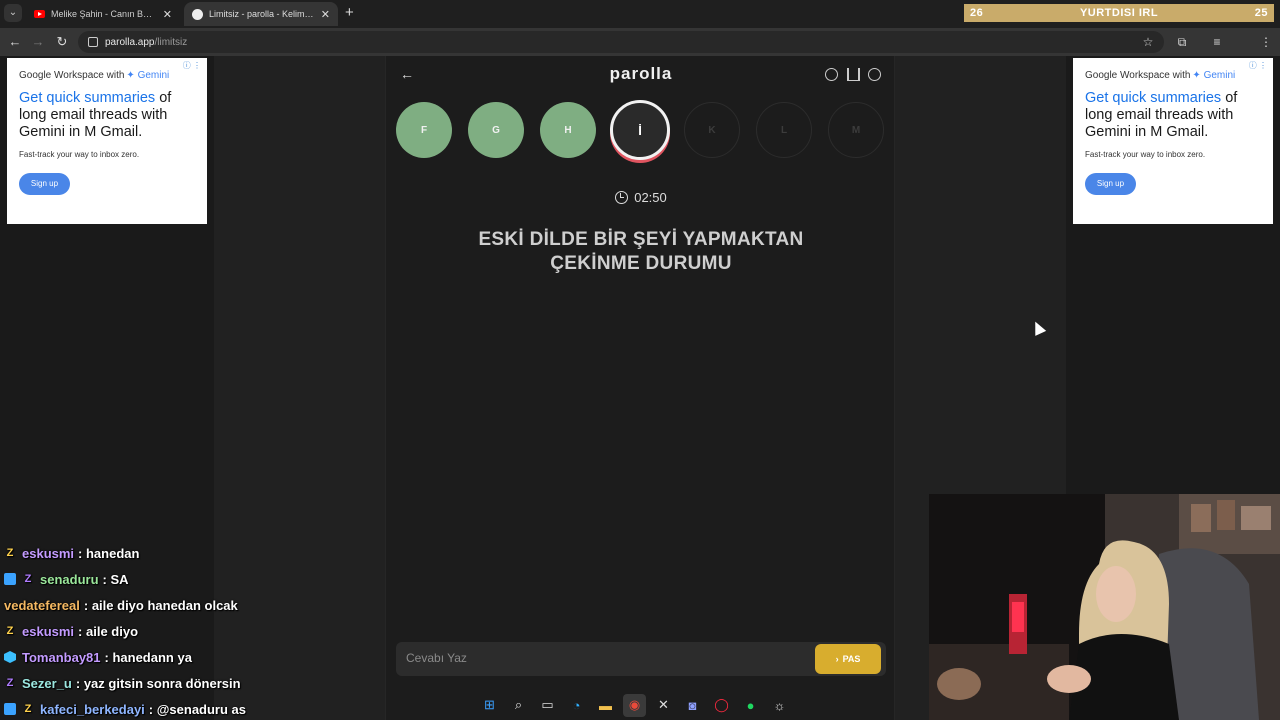  Describe the element at coordinates (197, 14) in the screenshot. I see `site-favicon-icon` at that location.